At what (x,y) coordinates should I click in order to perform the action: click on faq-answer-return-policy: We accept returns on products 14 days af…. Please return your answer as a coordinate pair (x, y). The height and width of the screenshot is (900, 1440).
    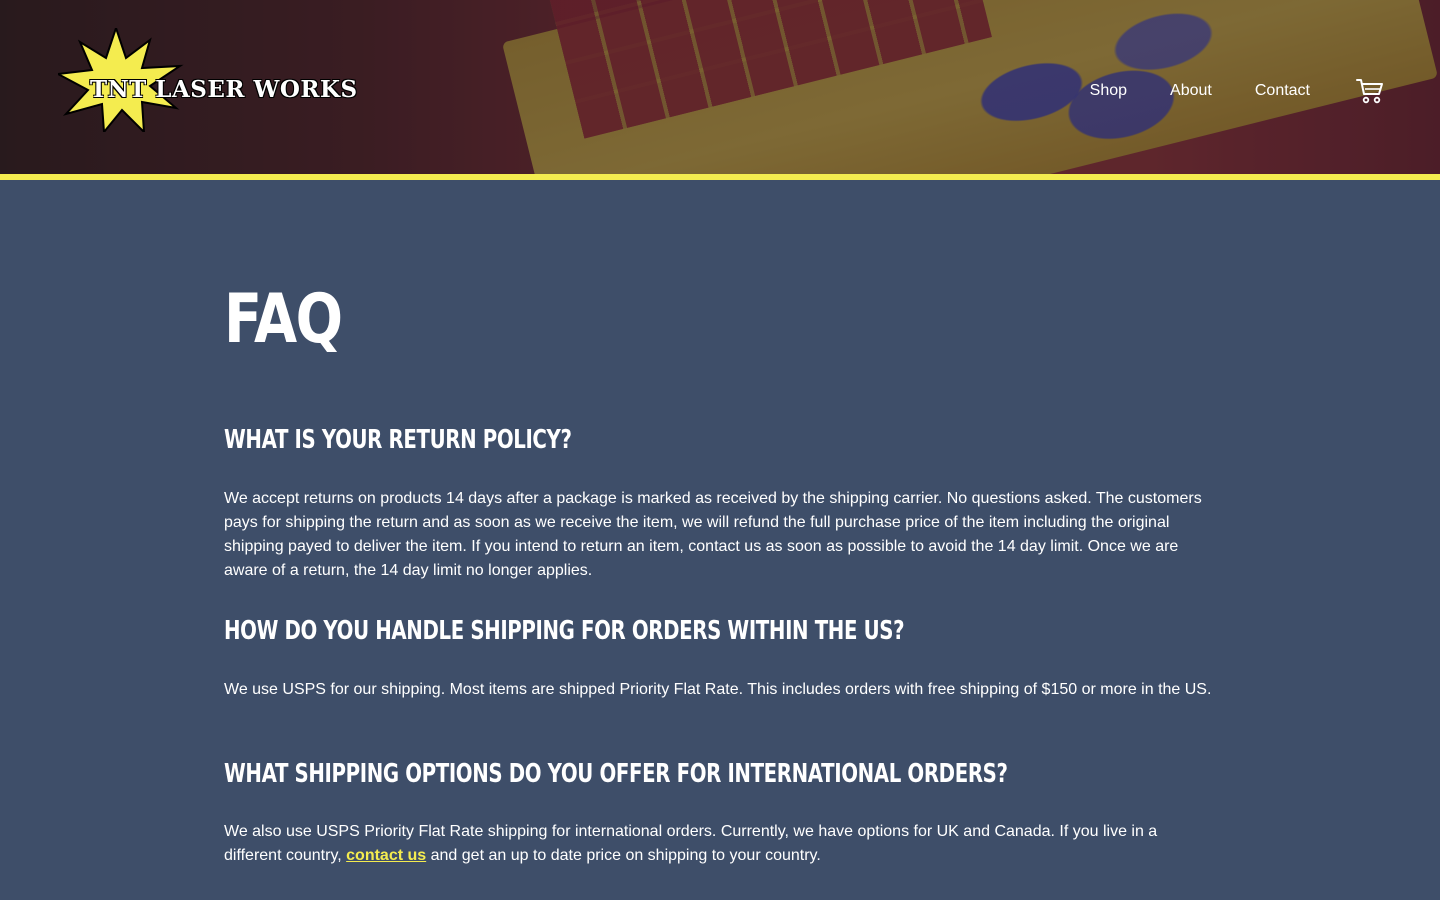
    Looking at the image, I should click on (713, 534).